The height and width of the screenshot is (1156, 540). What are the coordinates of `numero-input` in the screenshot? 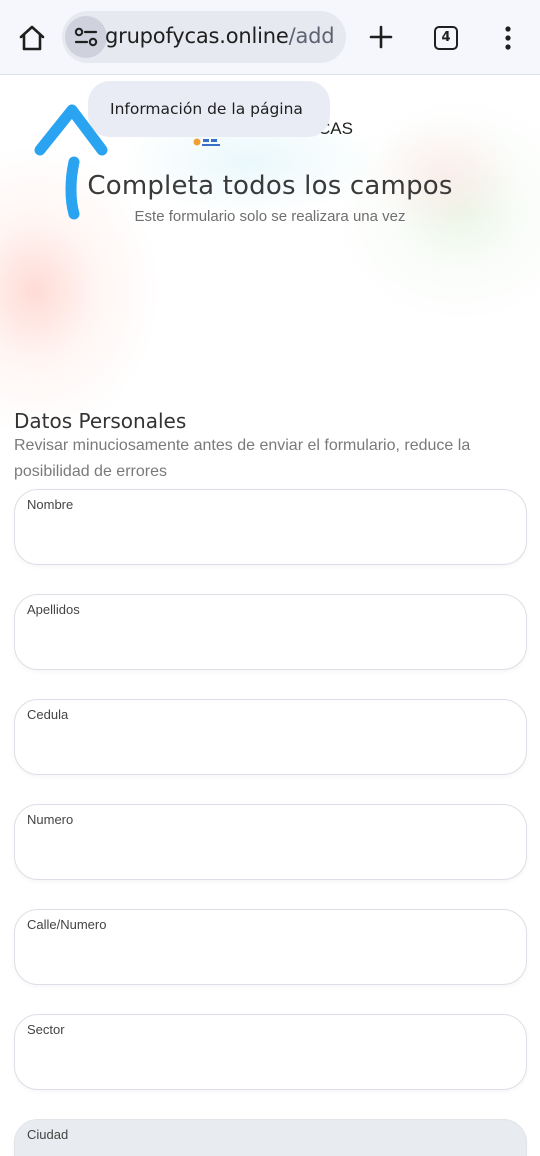 It's located at (270, 853).